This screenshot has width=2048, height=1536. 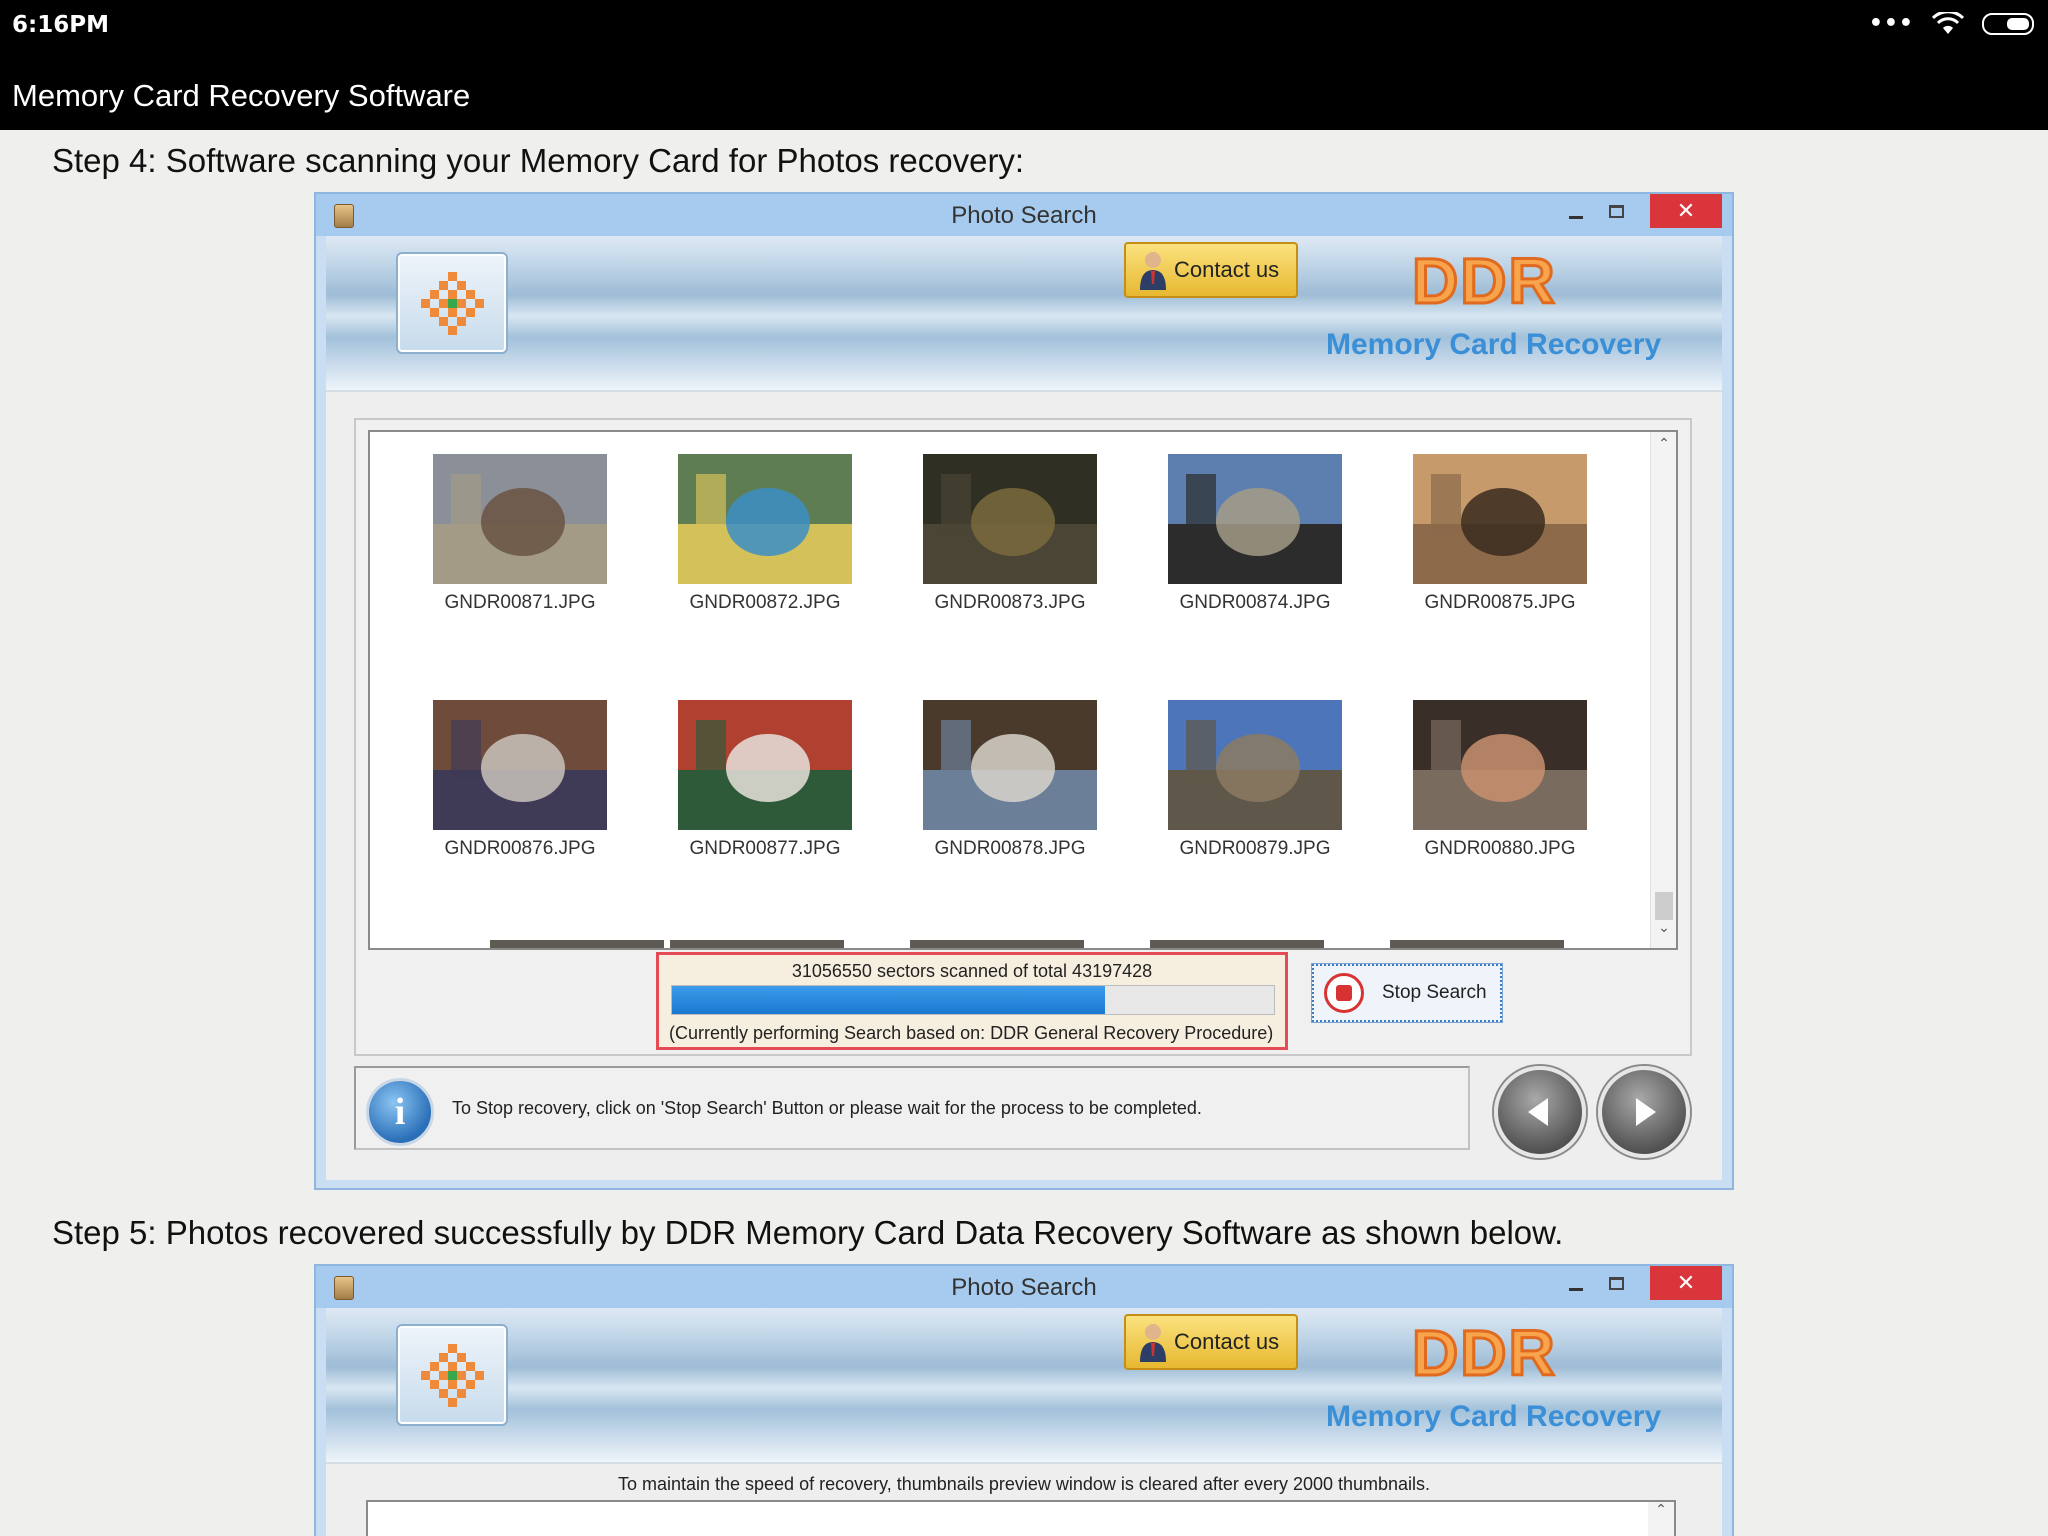 I want to click on photo-filename: GNDR00873.JPG, so click(x=1010, y=602).